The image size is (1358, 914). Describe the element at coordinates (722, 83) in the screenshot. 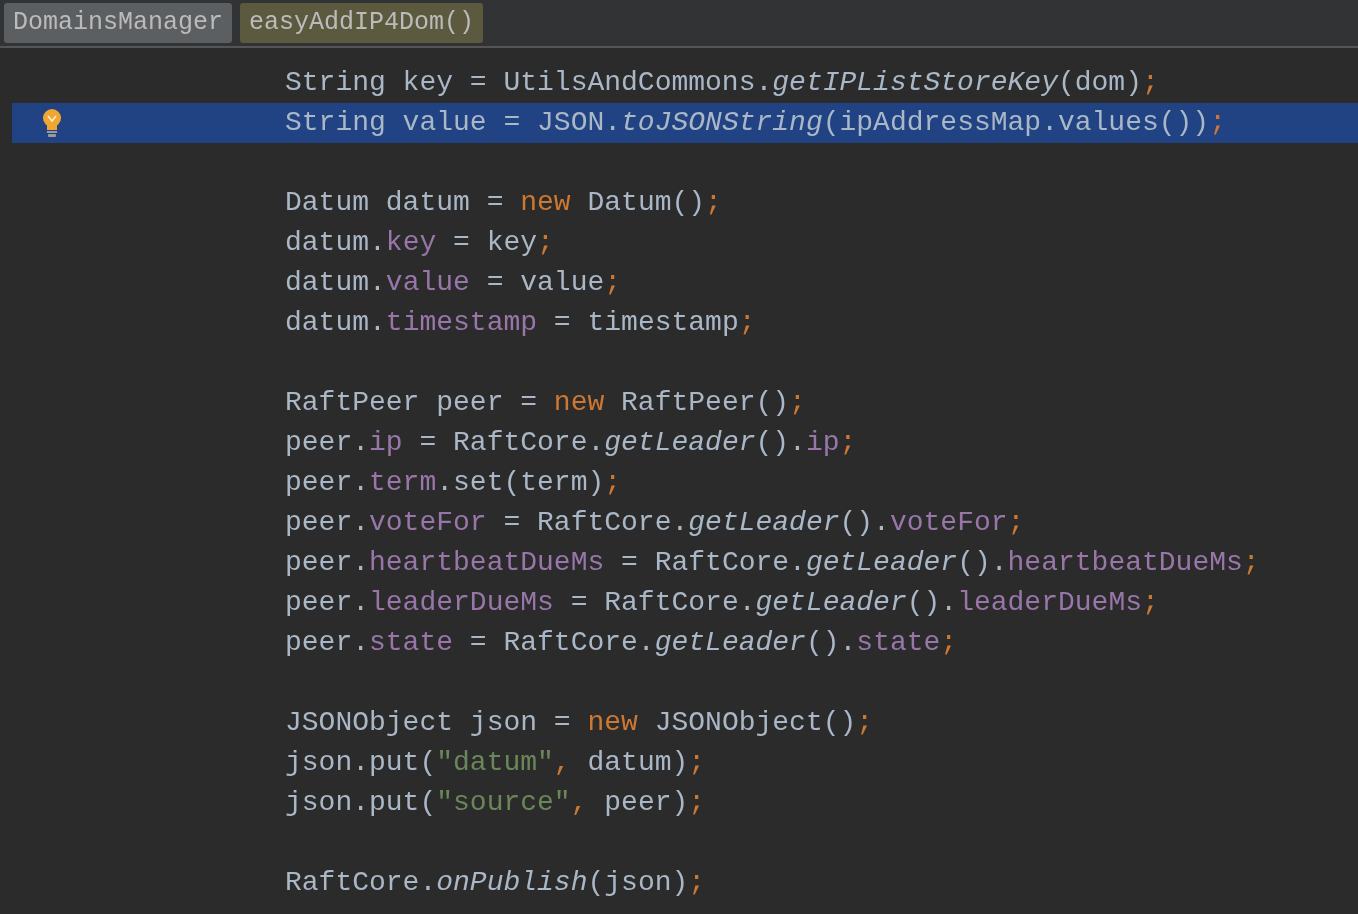

I see `code-line: String key = UtilsAndCommons.getIPListStoreKey(dom);` at that location.